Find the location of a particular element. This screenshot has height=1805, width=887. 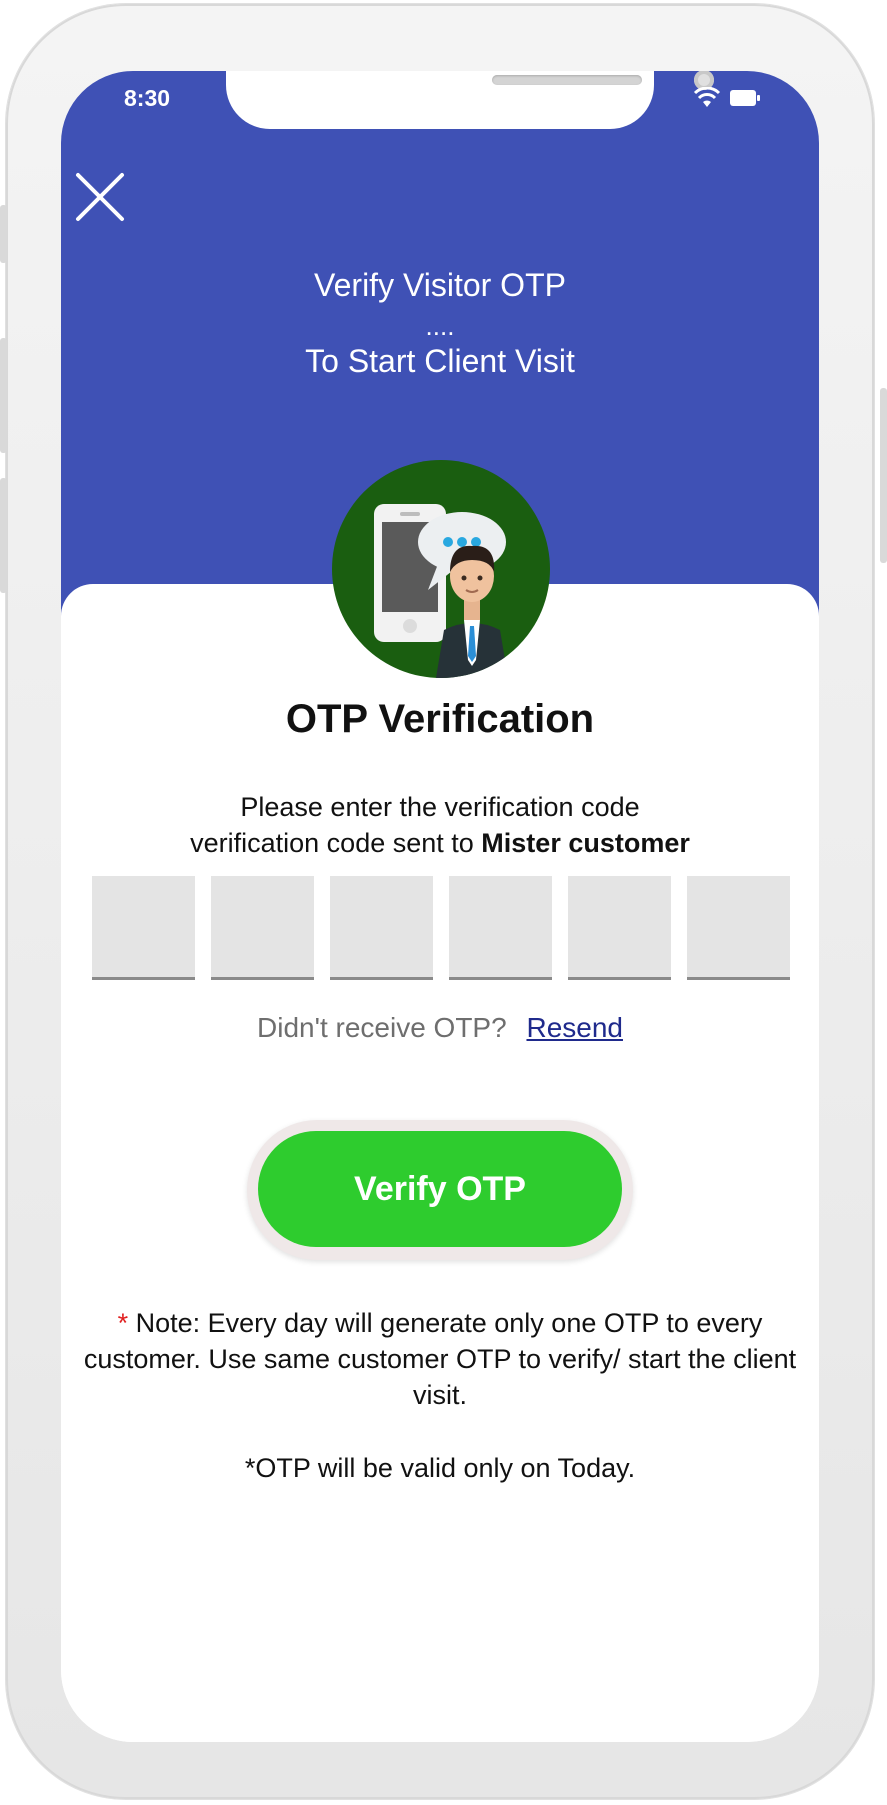

close-button is located at coordinates (100, 197).